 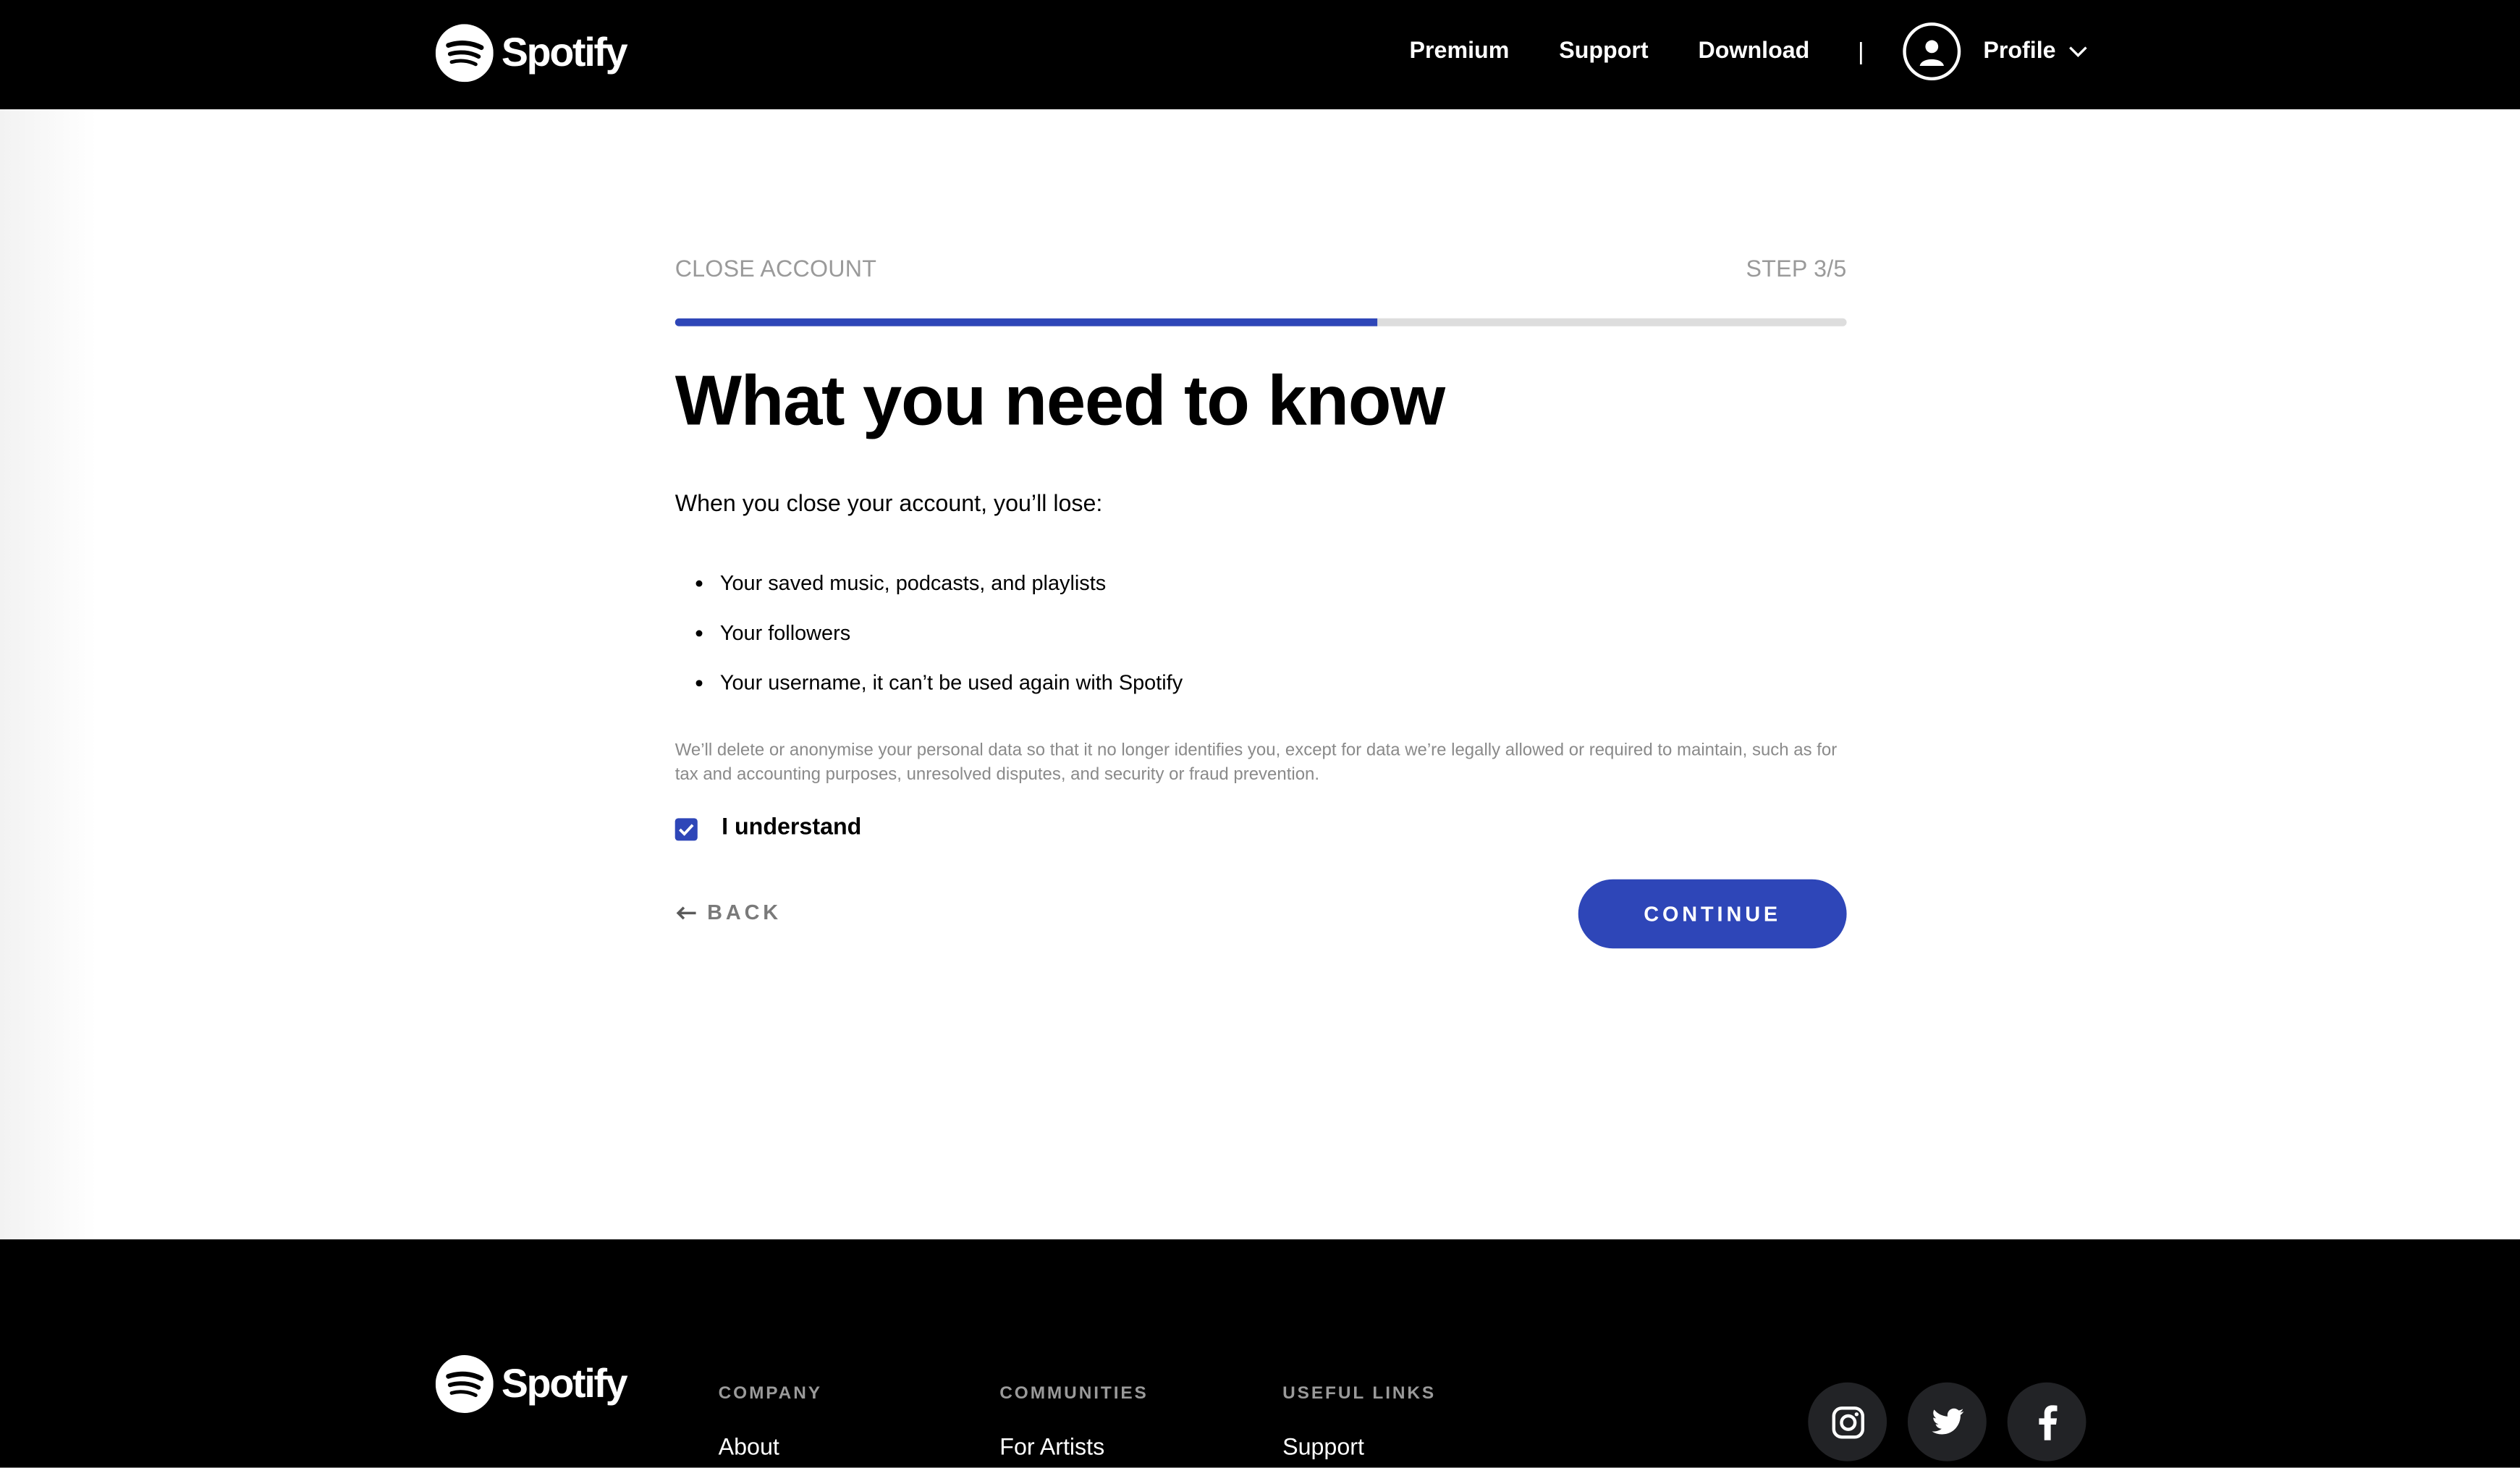 I want to click on footer-column-useful-links: USEFUL LINKS Support, so click(x=1359, y=1423).